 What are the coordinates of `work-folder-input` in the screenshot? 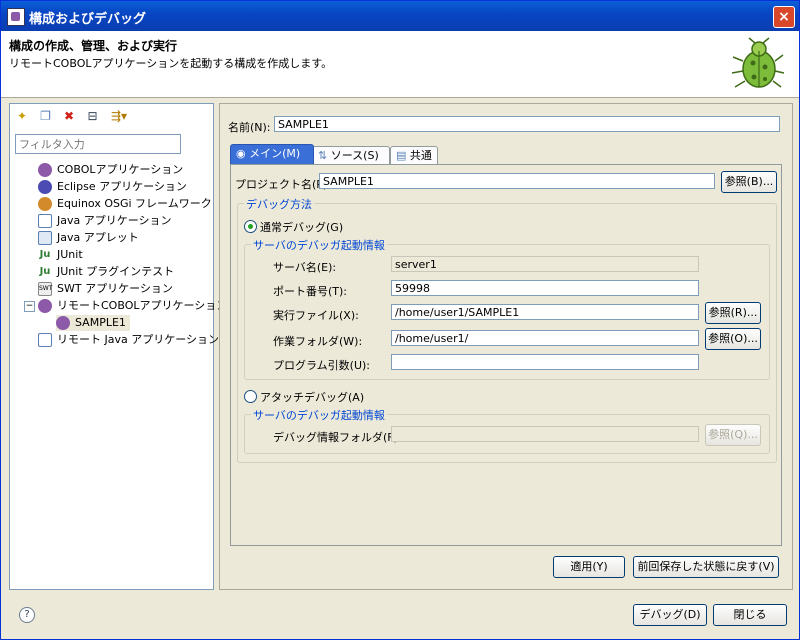 It's located at (545, 338).